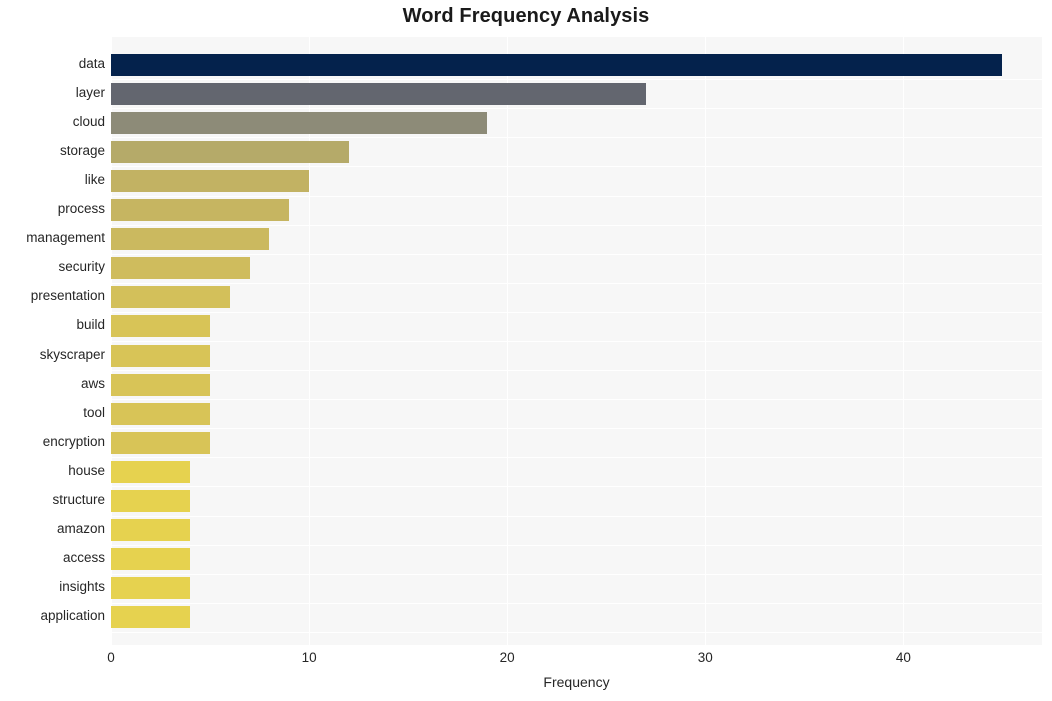 This screenshot has width=1052, height=701. What do you see at coordinates (526, 16) in the screenshot?
I see `chart-title: Word Frequency Analysis` at bounding box center [526, 16].